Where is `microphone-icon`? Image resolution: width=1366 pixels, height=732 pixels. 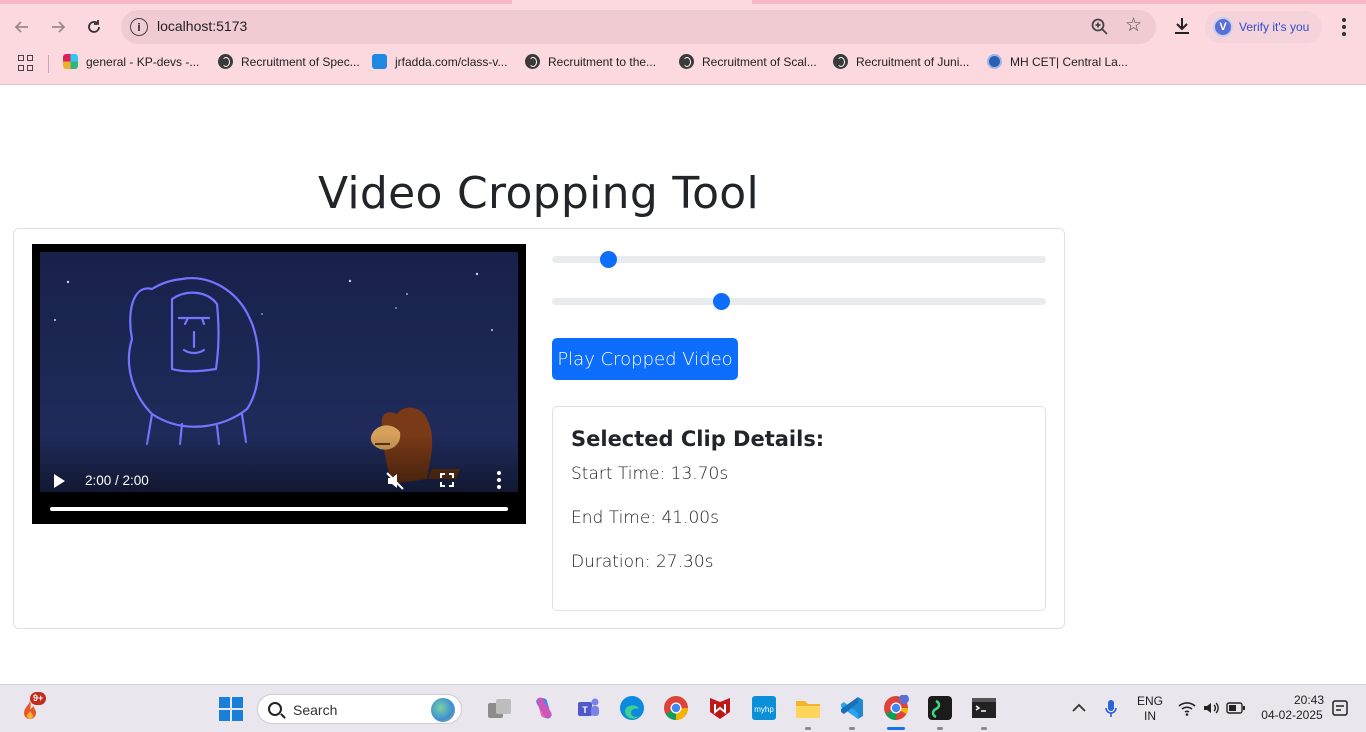
microphone-icon is located at coordinates (1111, 709).